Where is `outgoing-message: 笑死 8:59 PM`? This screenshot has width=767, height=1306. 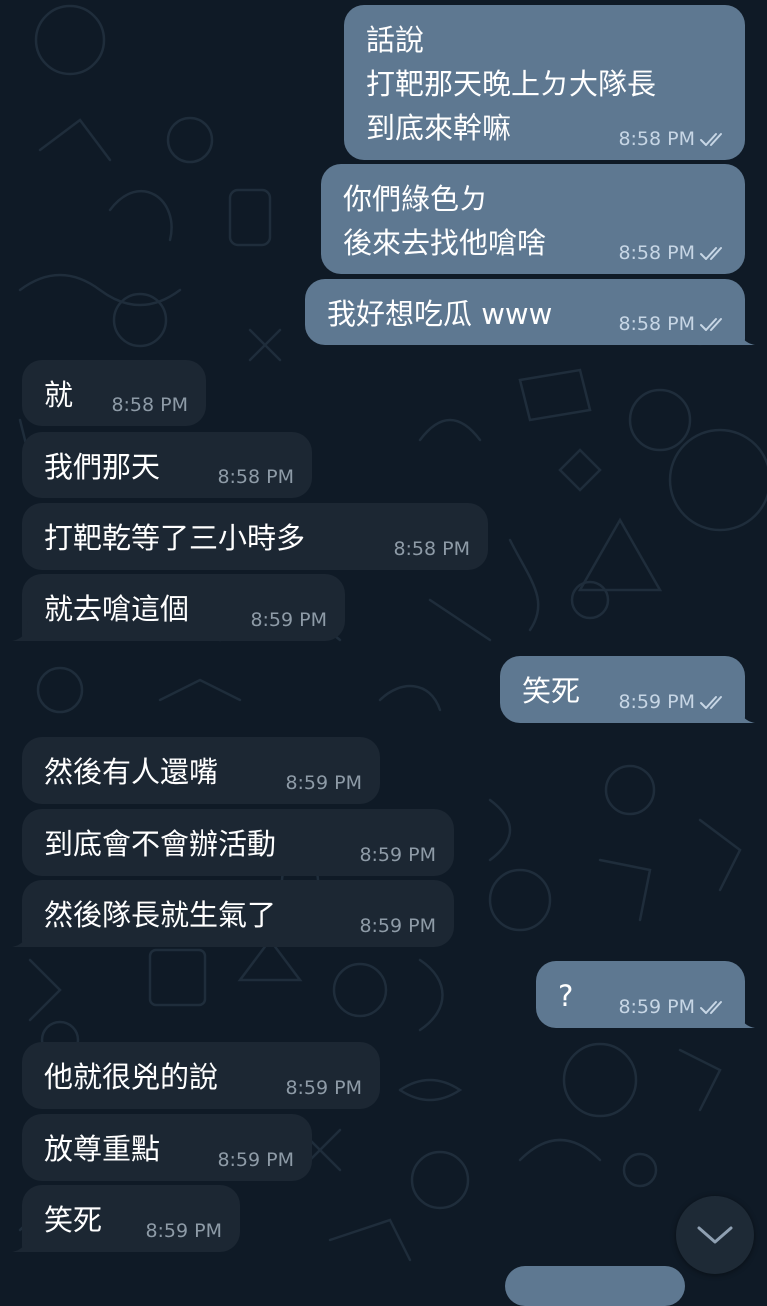 outgoing-message: 笑死 8:59 PM is located at coordinates (622, 689).